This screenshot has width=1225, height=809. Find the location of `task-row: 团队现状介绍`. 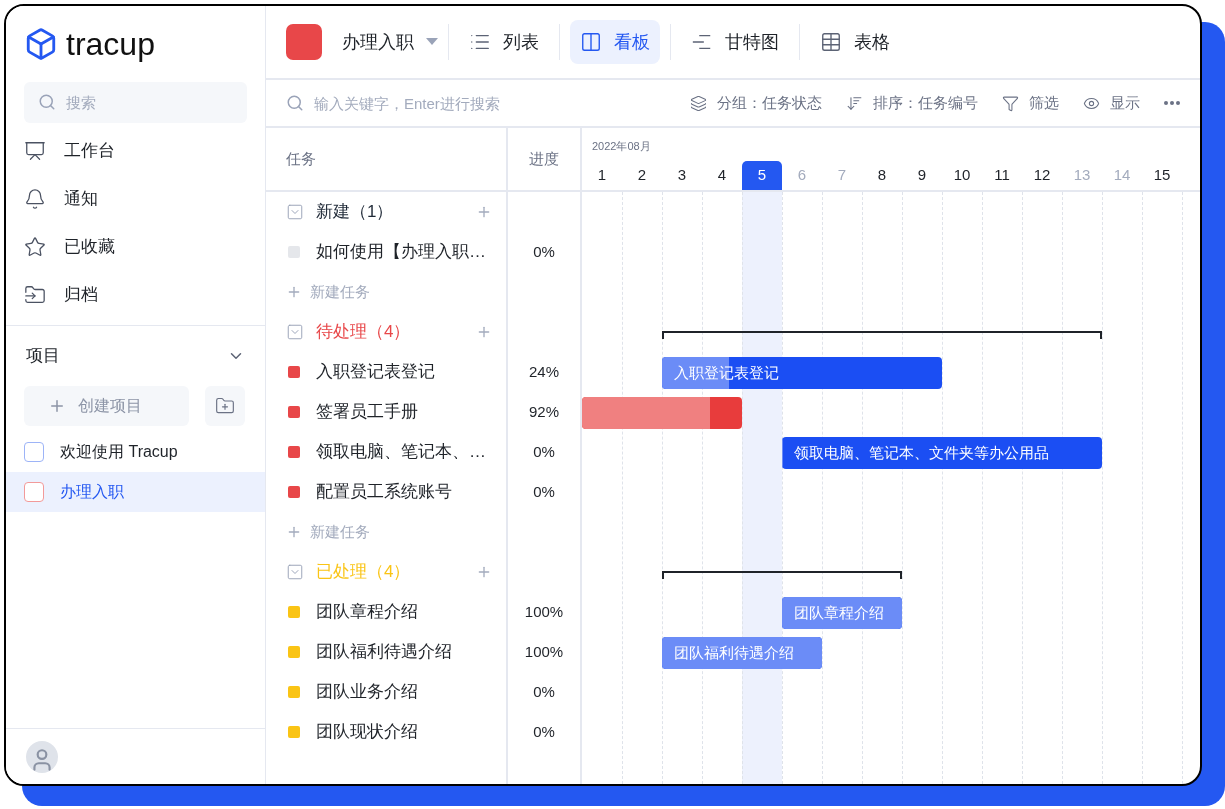

task-row: 团队现状介绍 is located at coordinates (386, 732).